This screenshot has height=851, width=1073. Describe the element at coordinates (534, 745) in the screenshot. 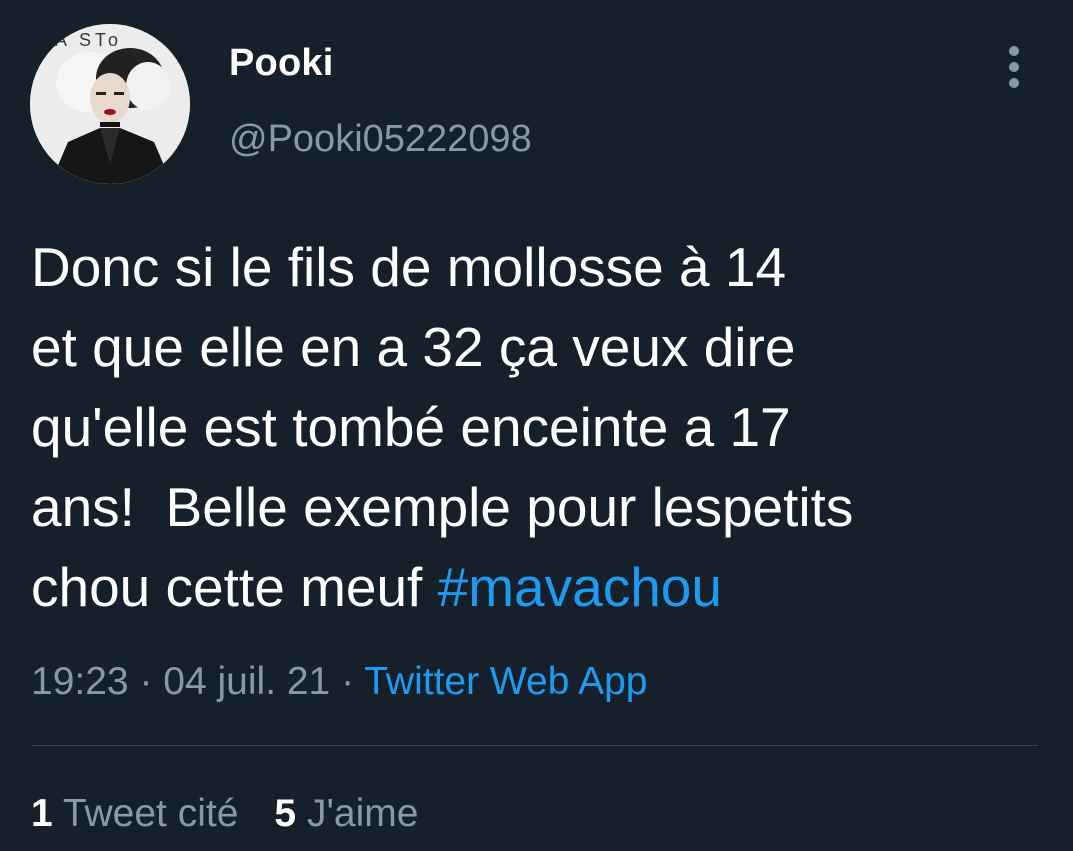

I see `divider` at that location.